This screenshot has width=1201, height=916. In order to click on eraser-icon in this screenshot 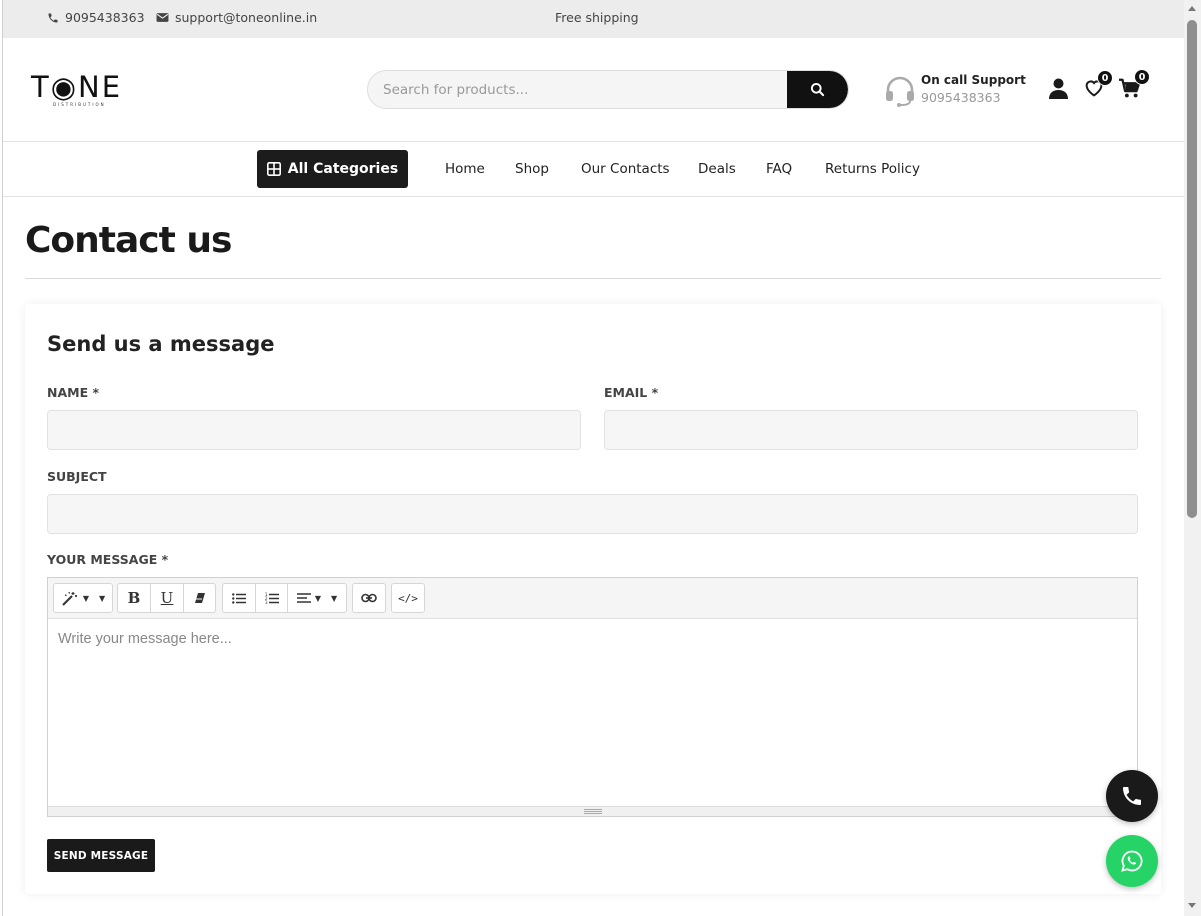, I will do `click(199, 598)`.